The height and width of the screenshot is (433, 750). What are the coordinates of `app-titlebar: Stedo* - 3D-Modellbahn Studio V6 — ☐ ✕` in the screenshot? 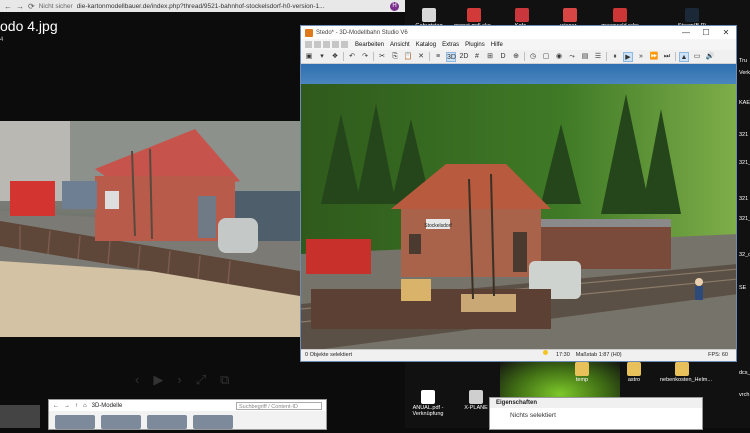 It's located at (518, 32).